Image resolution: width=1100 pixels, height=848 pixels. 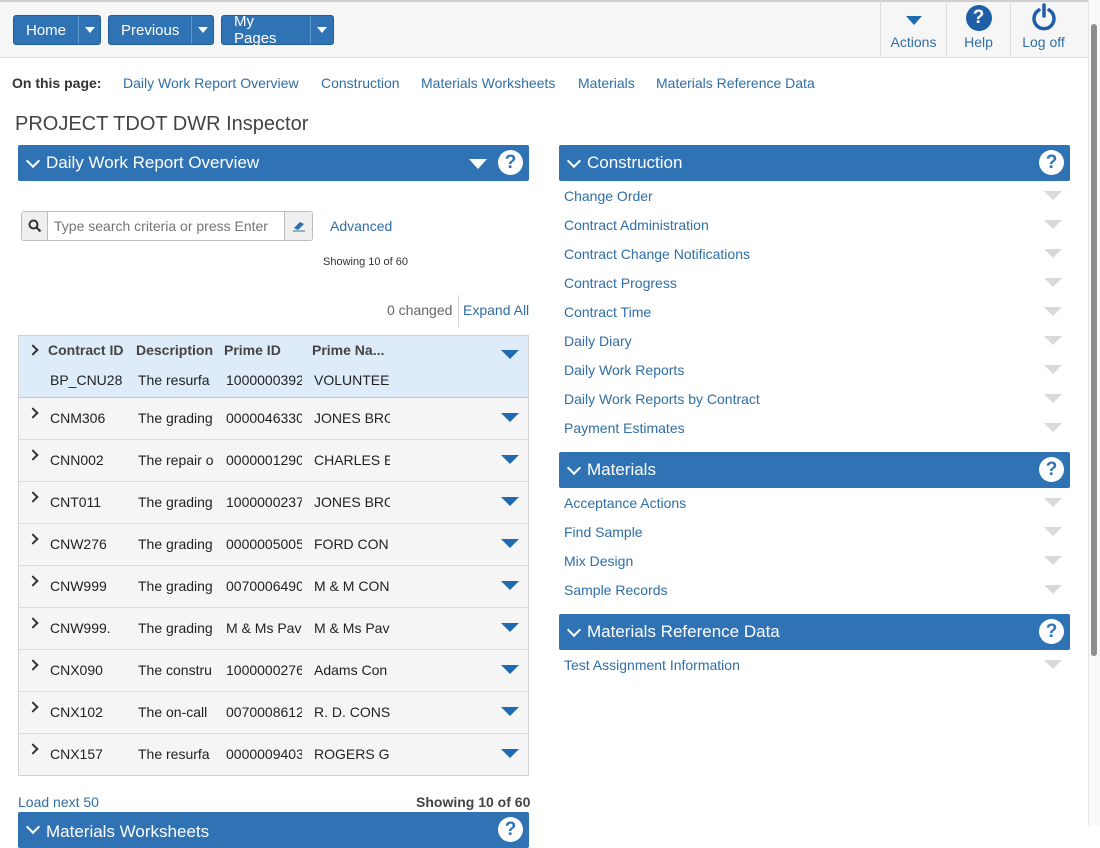 What do you see at coordinates (166, 226) in the screenshot?
I see `search-input` at bounding box center [166, 226].